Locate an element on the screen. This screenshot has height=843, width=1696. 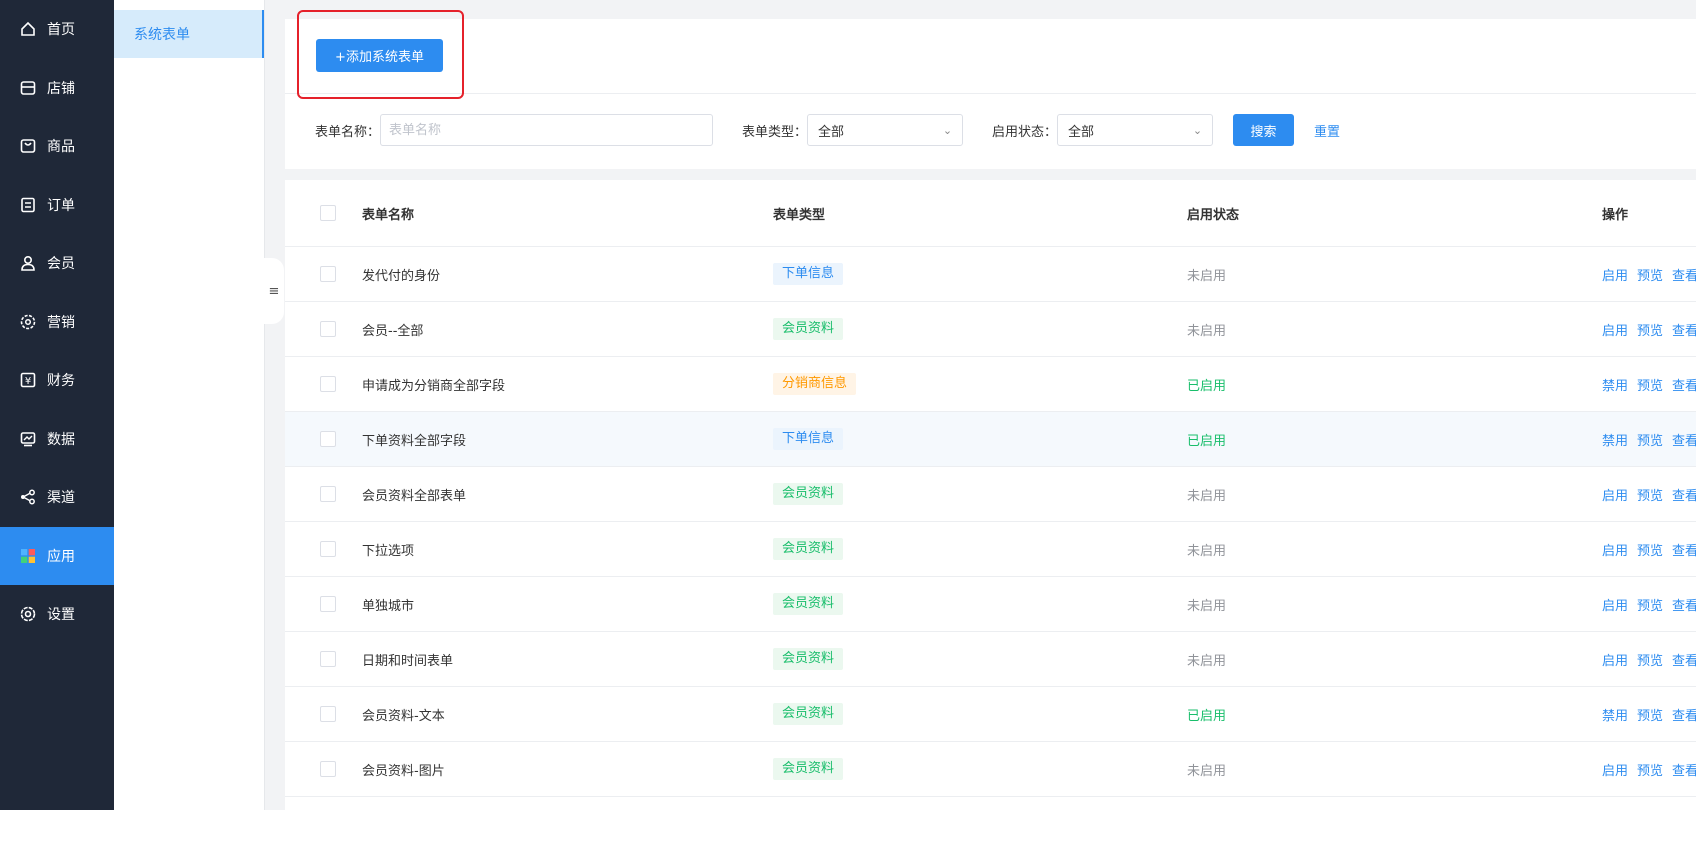
nav-item-label: 首页 is located at coordinates (61, 30).